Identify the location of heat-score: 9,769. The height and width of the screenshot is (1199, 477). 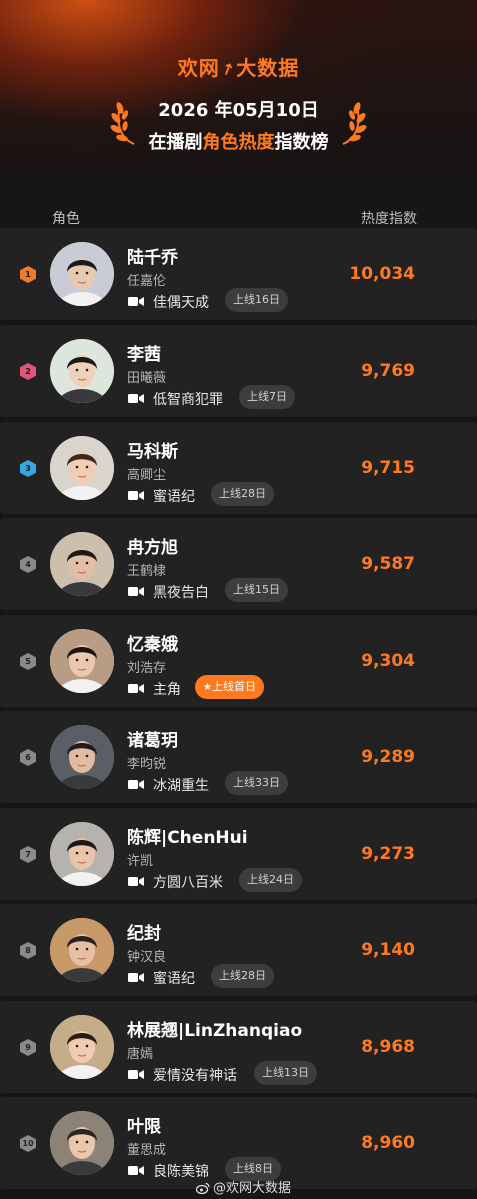
(388, 371).